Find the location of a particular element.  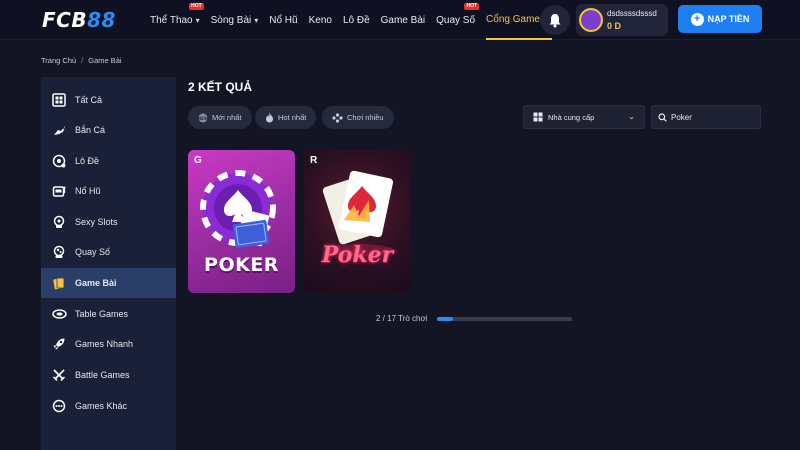

provider-badge: G is located at coordinates (198, 160).